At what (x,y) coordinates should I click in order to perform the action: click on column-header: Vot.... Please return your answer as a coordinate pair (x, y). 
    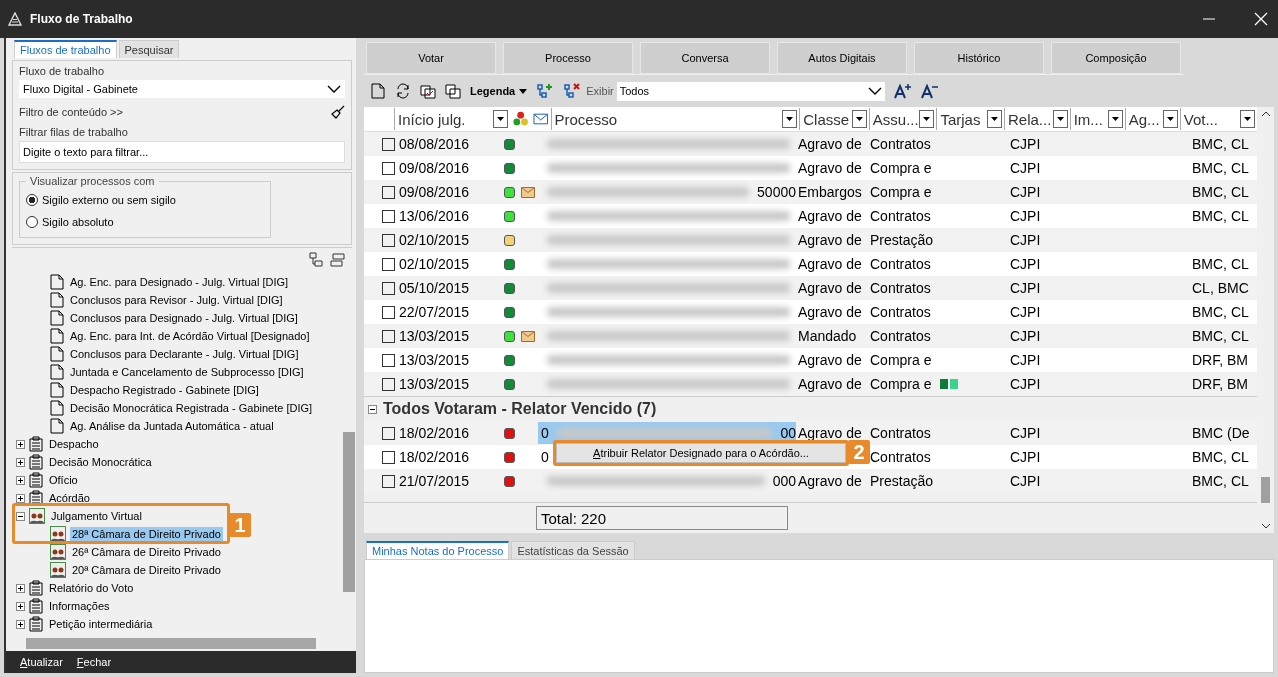
    Looking at the image, I should click on (1218, 119).